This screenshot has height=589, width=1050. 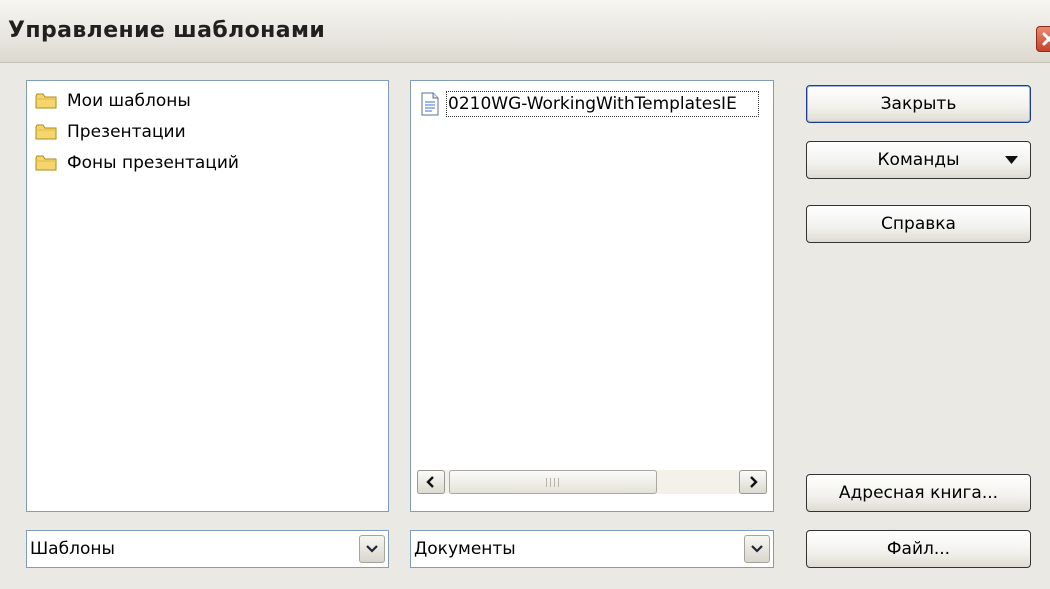 What do you see at coordinates (553, 482) in the screenshot?
I see `scrollbar-thumb` at bounding box center [553, 482].